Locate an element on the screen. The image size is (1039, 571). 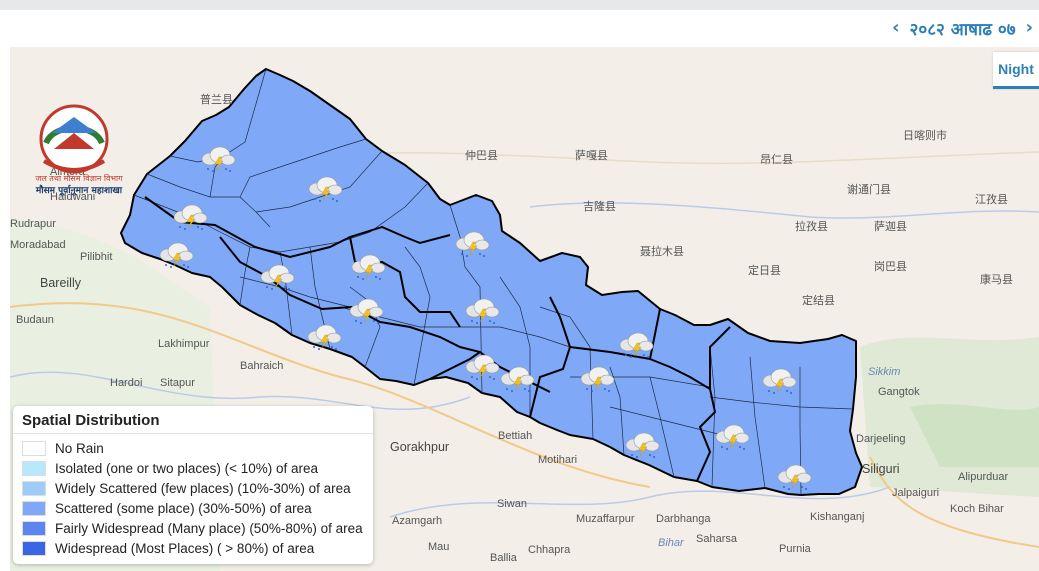
place-chhapra: Chhapra is located at coordinates (549, 550).